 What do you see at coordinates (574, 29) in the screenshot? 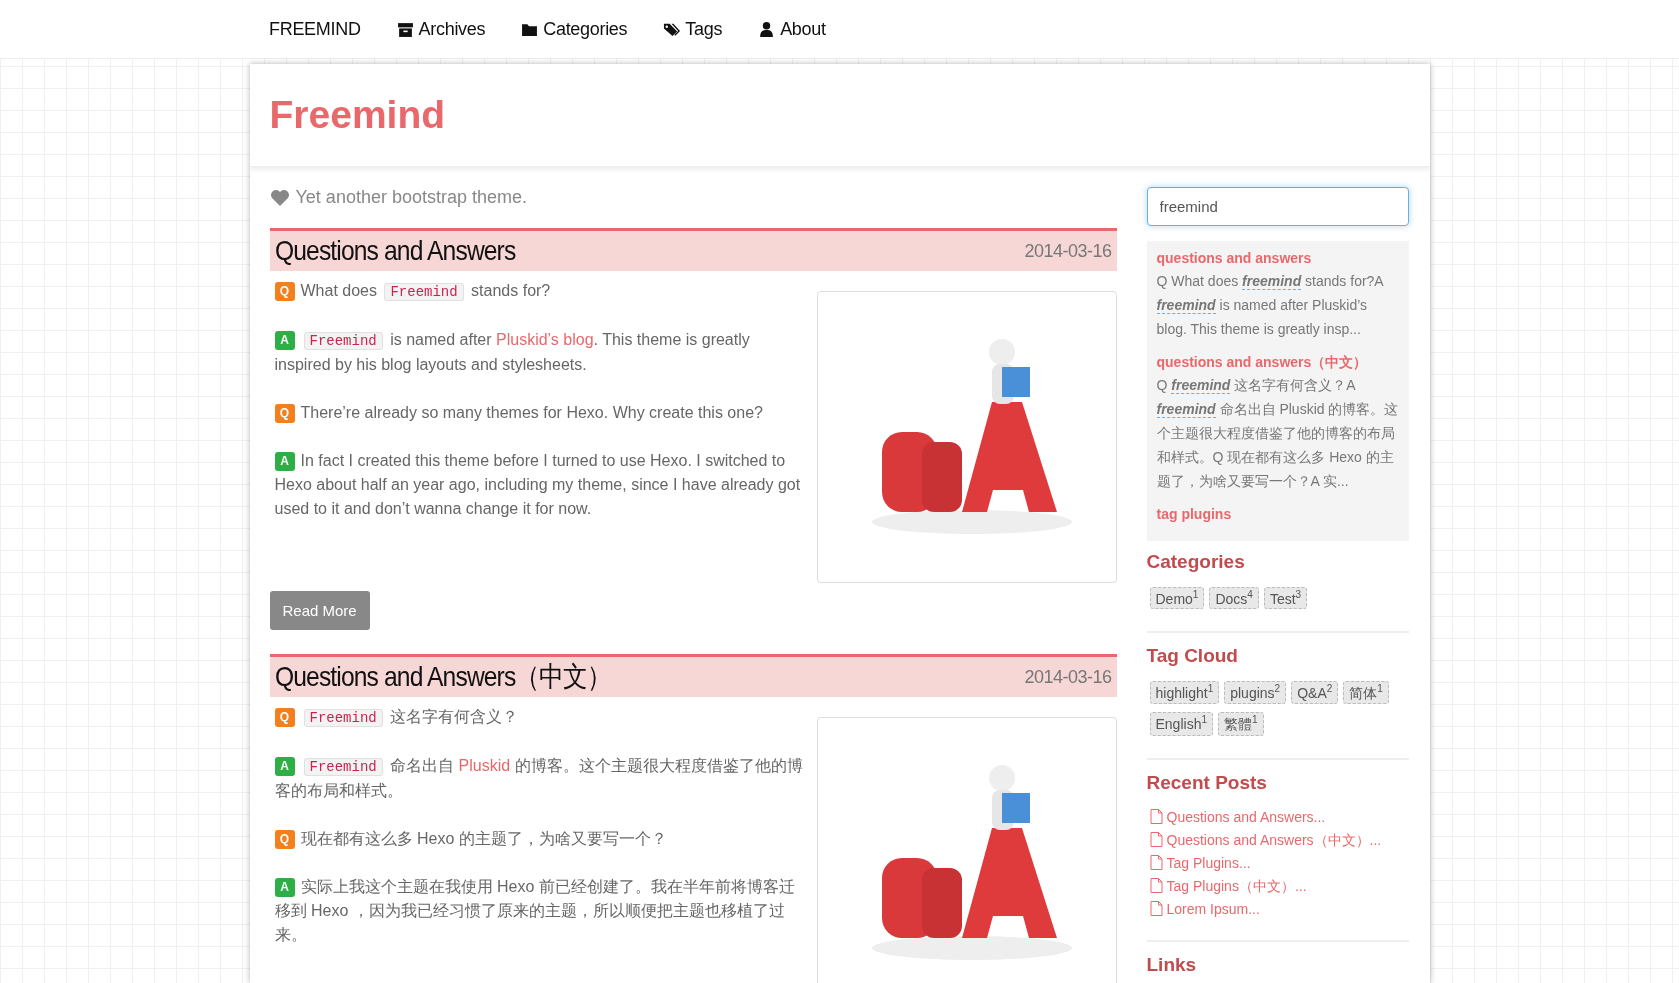
I see `nav-link: Categories` at bounding box center [574, 29].